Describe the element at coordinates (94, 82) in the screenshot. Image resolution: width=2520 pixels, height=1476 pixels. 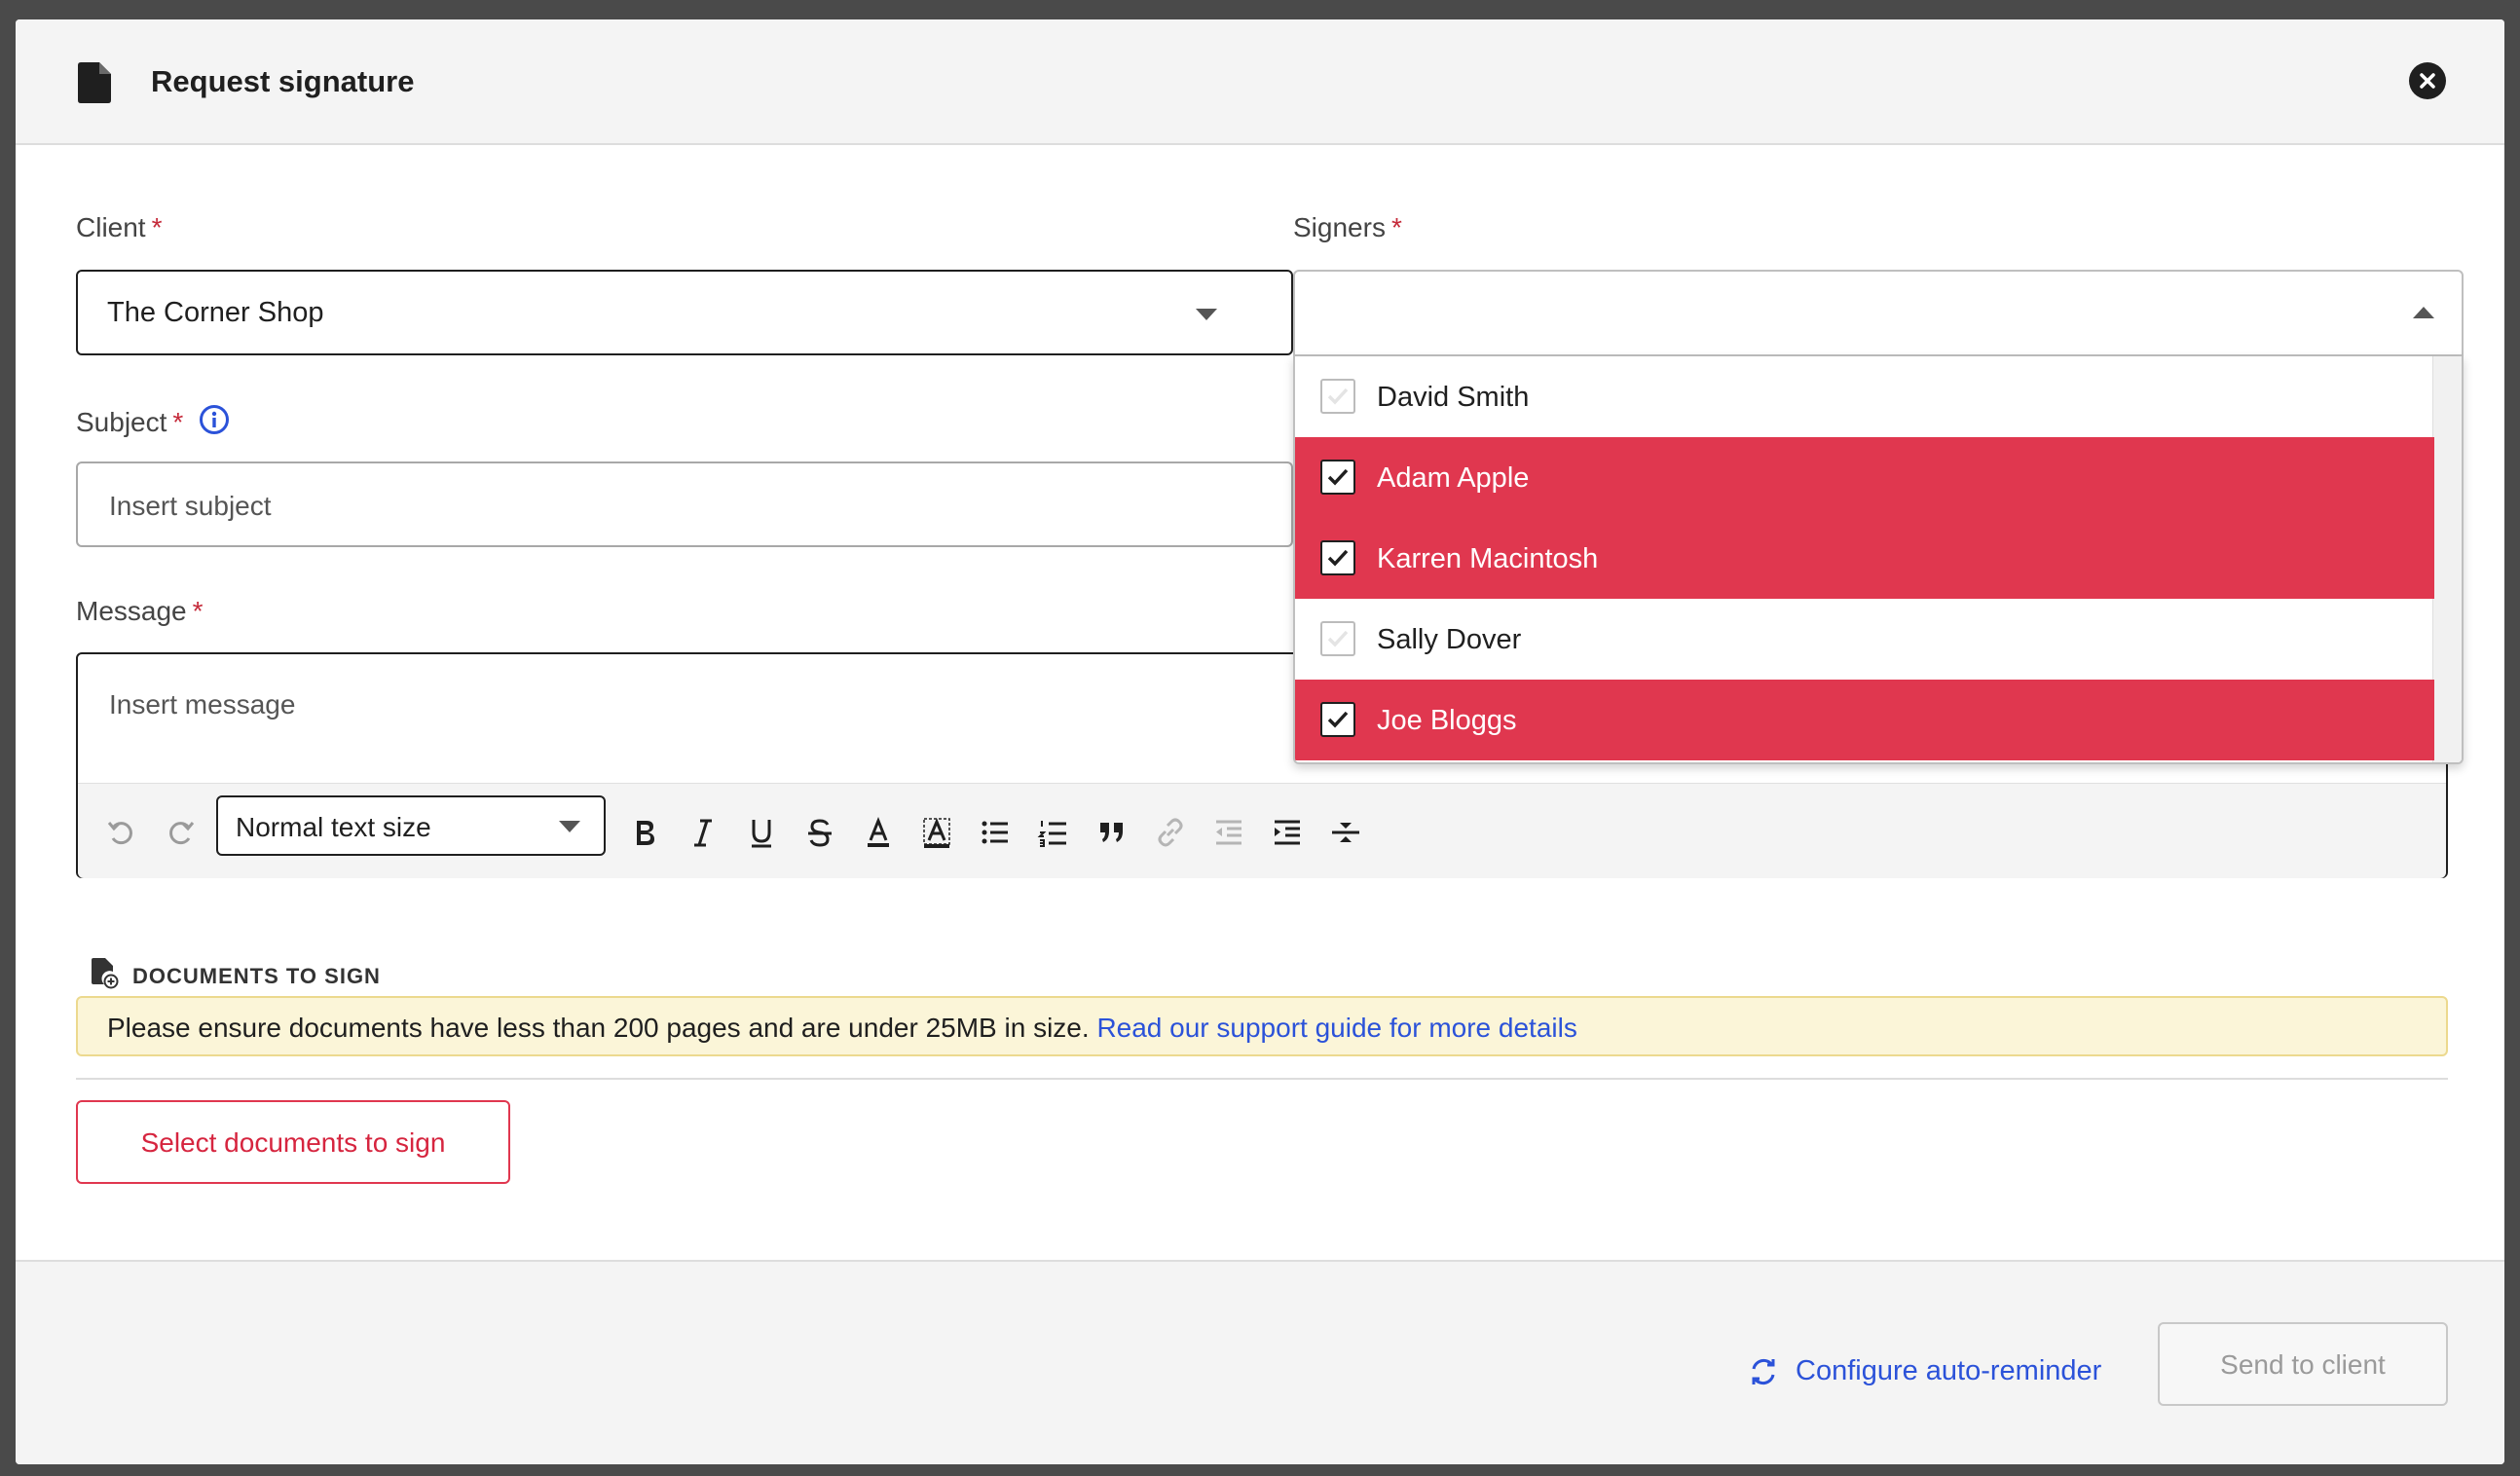
I see `document-icon` at that location.